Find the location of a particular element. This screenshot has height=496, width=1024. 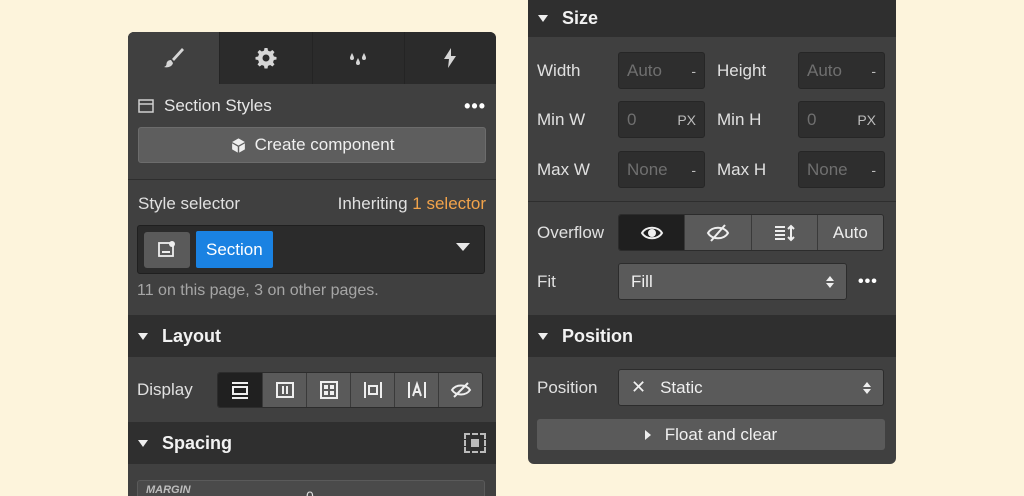

display-block-button is located at coordinates (240, 390).